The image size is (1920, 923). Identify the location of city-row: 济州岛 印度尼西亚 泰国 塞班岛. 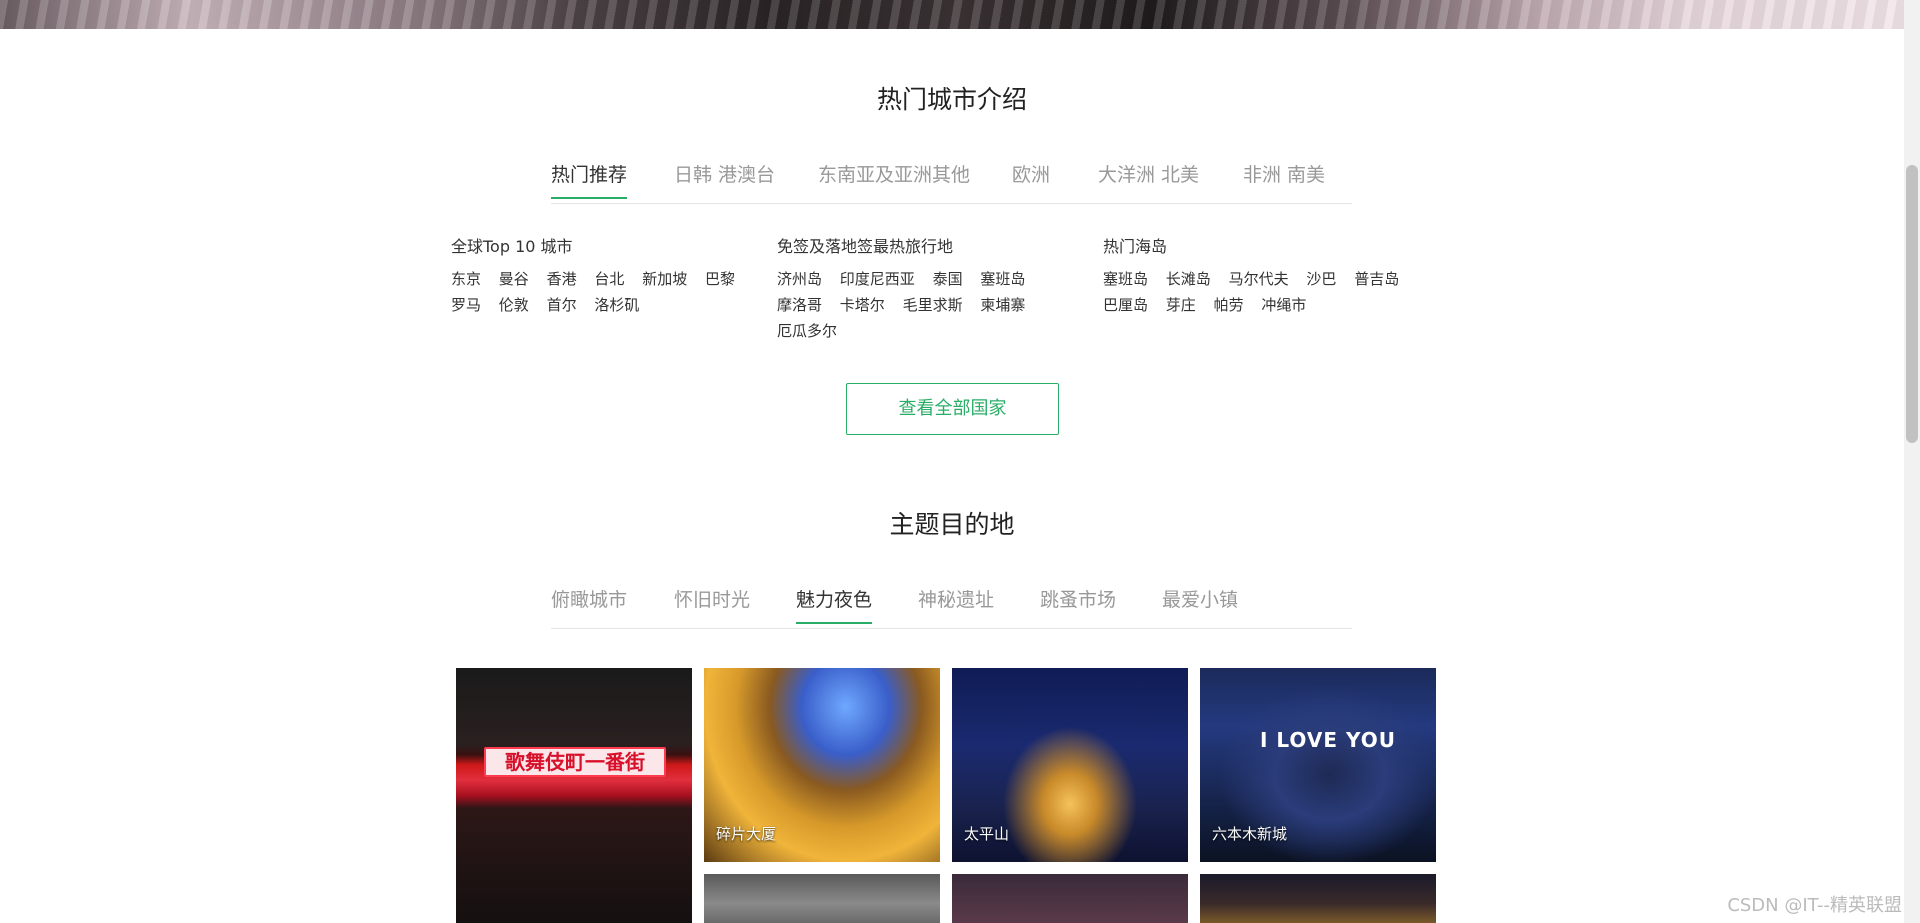
(907, 278).